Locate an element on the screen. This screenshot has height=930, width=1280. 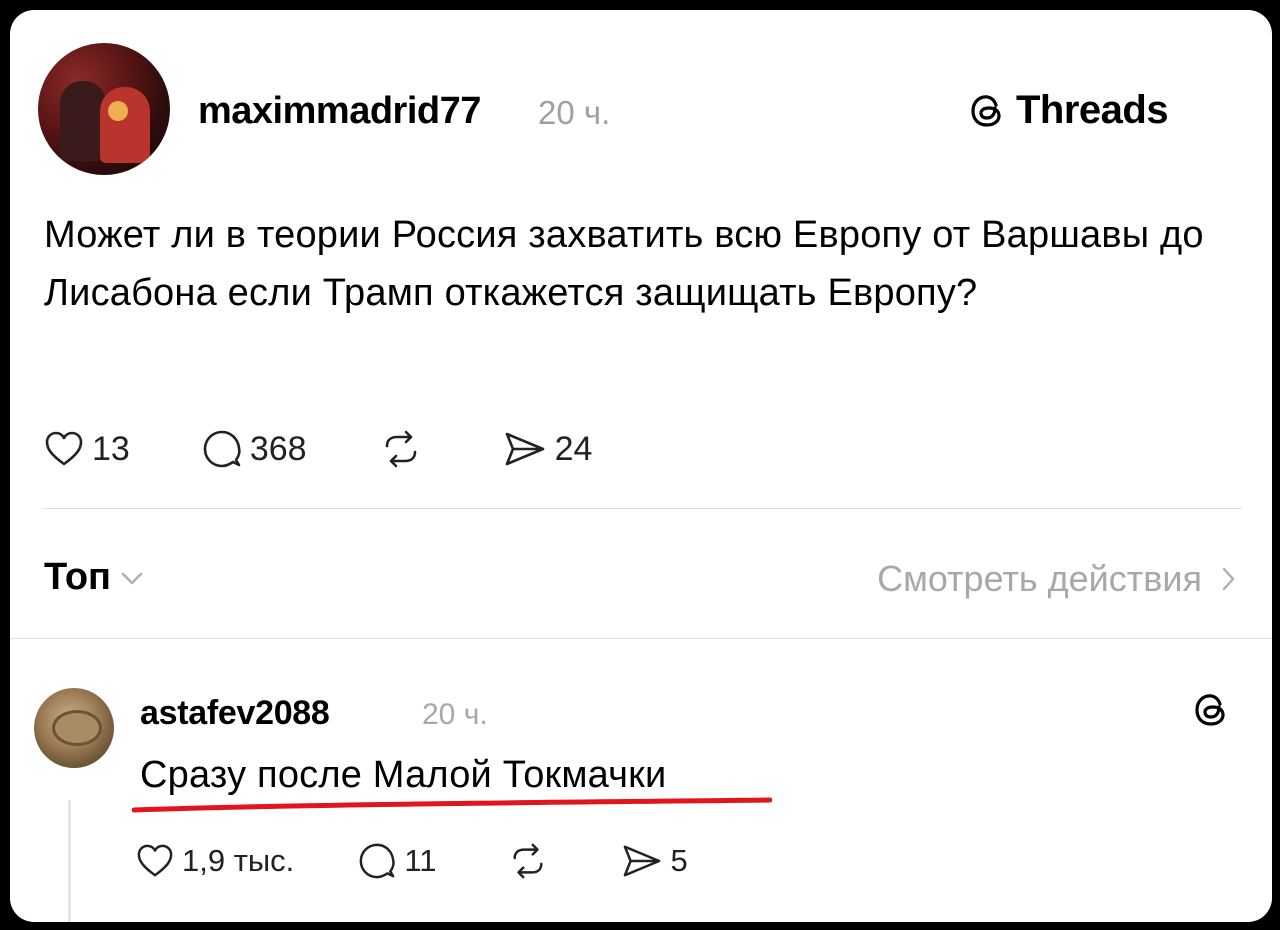
reply-count: 368 is located at coordinates (278, 448).